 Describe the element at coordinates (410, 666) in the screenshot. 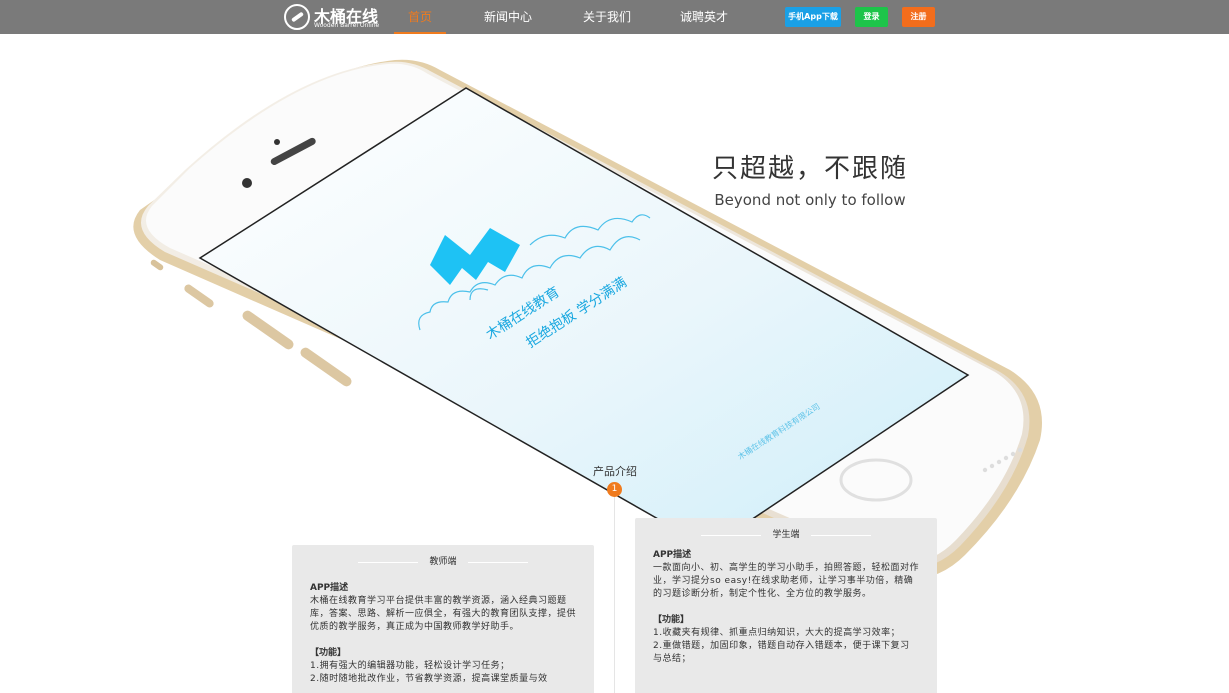

I see `teacher-feature-1: 1.拥有强大的编辑器功能，轻松设计学习任务；` at that location.